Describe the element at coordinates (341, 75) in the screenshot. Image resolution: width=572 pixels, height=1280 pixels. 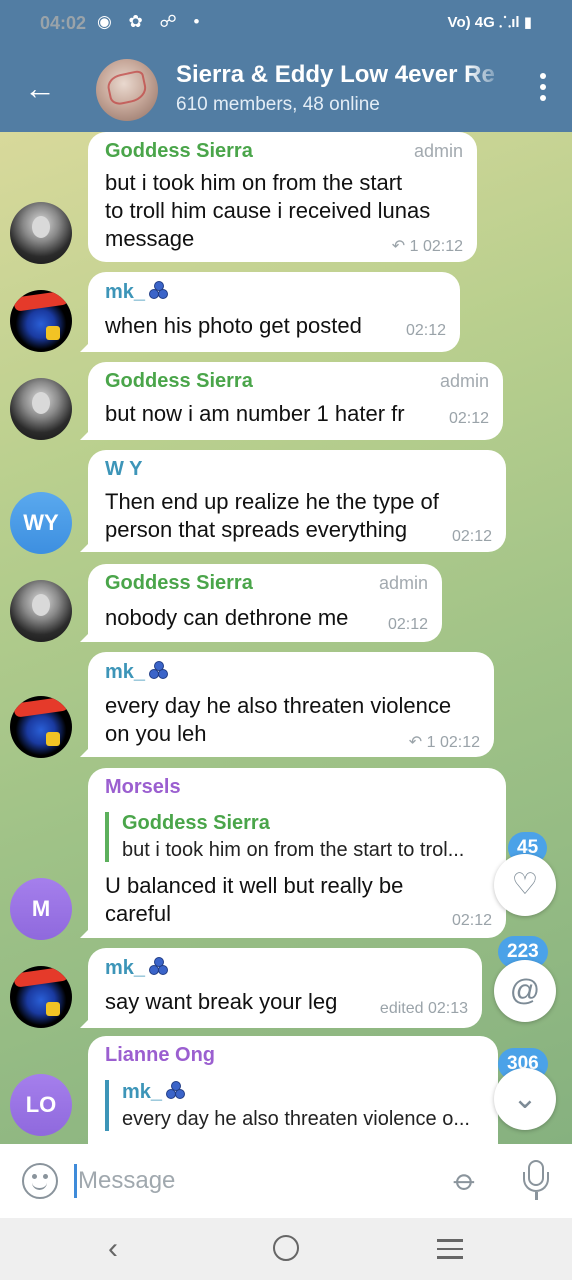
I see `chat-title: Sierra & Eddy Low 4ever Re` at that location.